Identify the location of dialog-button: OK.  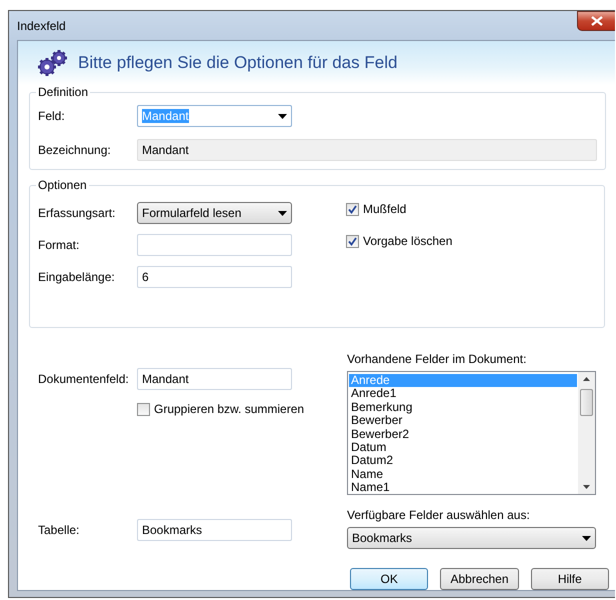
(389, 579).